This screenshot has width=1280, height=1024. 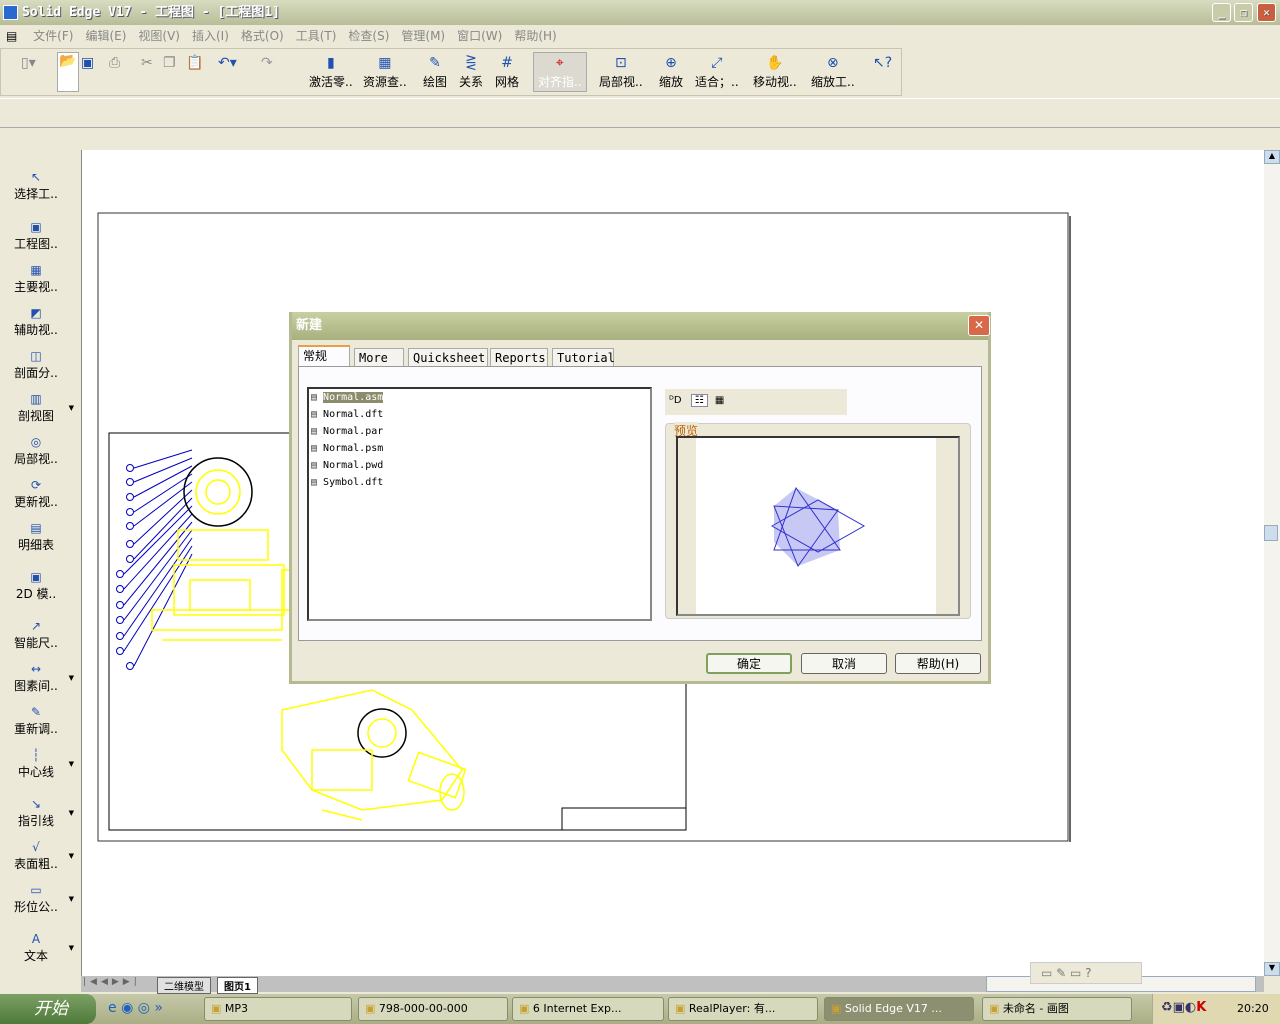 I want to click on toolbar-button-draw: ✎ 绘图, so click(x=435, y=72).